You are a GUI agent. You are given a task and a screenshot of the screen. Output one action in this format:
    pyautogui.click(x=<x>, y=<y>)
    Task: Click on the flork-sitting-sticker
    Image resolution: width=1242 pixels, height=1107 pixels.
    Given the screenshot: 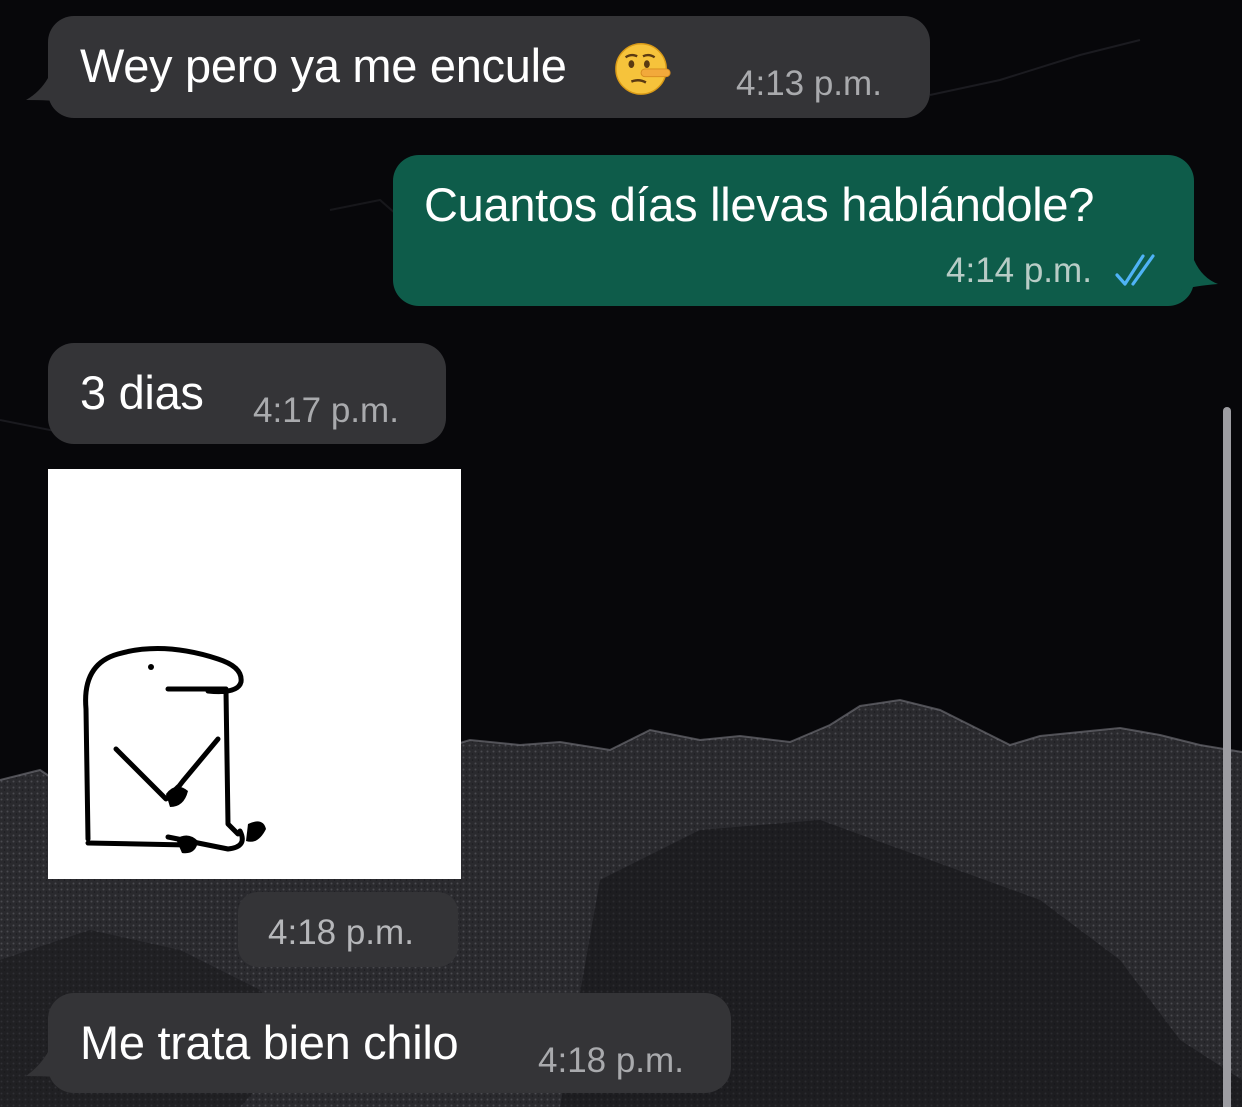 What is the action you would take?
    pyautogui.click(x=254, y=674)
    